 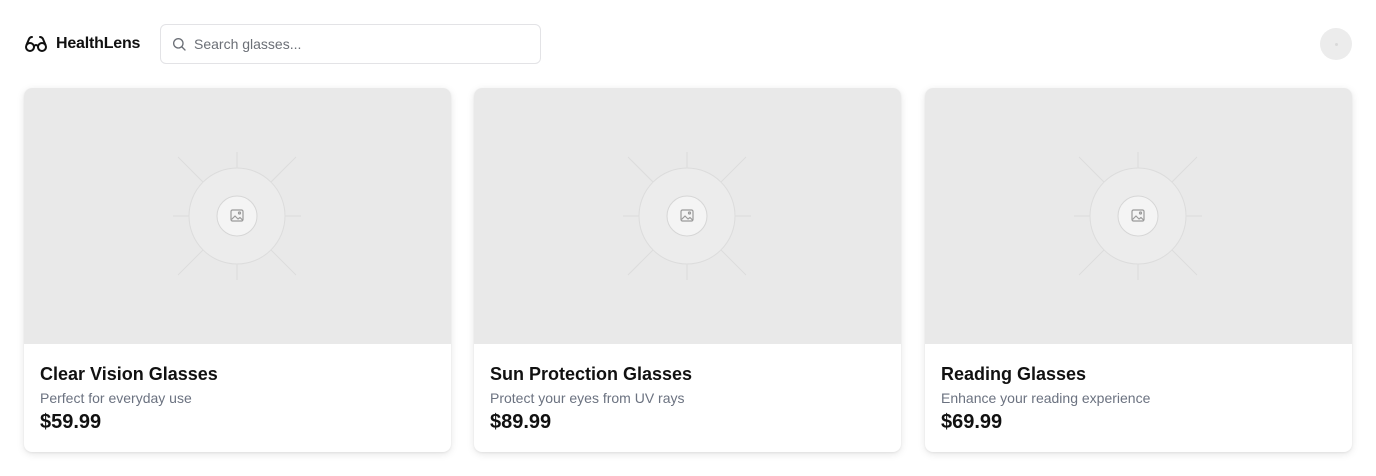 I want to click on brand-logo: HealthLens, so click(x=82, y=44).